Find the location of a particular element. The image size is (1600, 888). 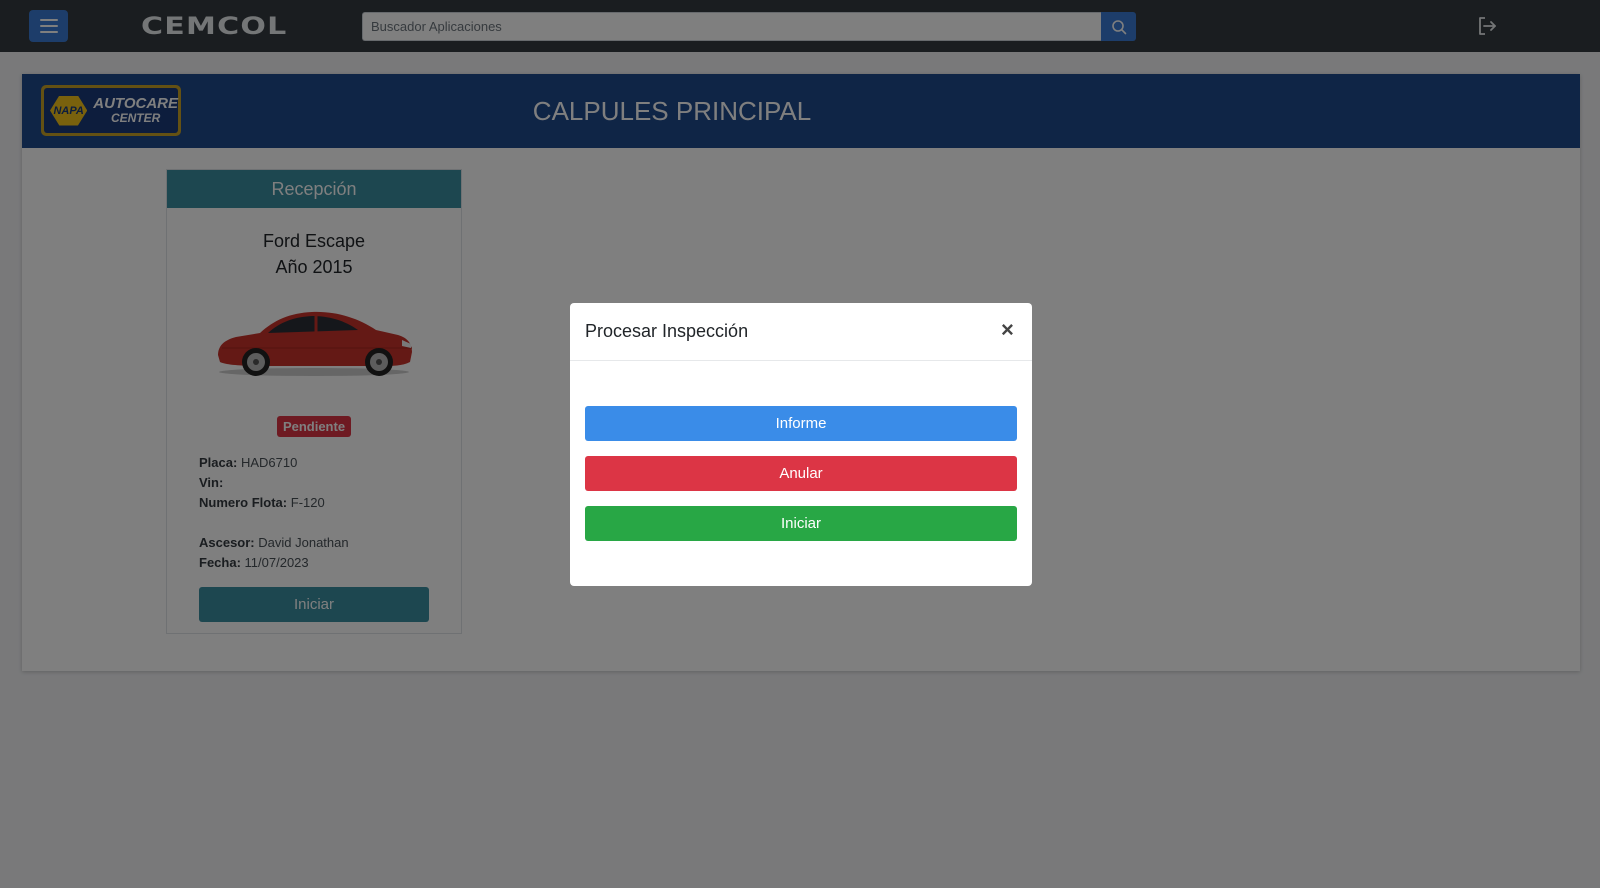

anular-button: Anular is located at coordinates (801, 473).